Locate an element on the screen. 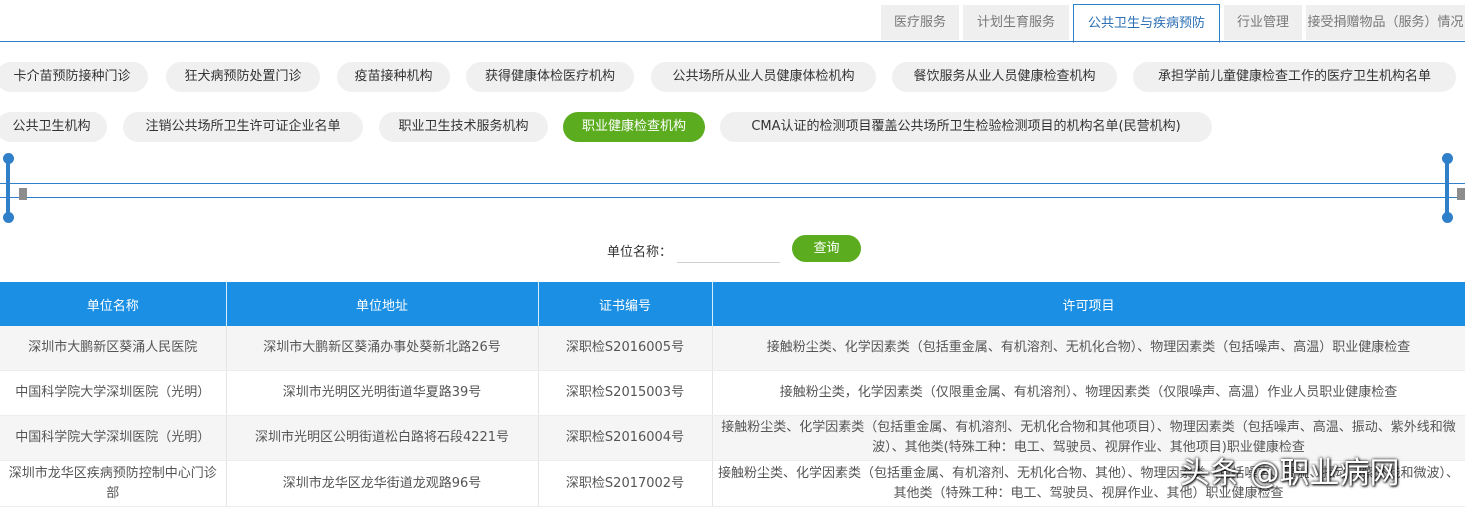 The height and width of the screenshot is (507, 1465). category-public-health-institutions: 公共卫生机构 is located at coordinates (53, 127).